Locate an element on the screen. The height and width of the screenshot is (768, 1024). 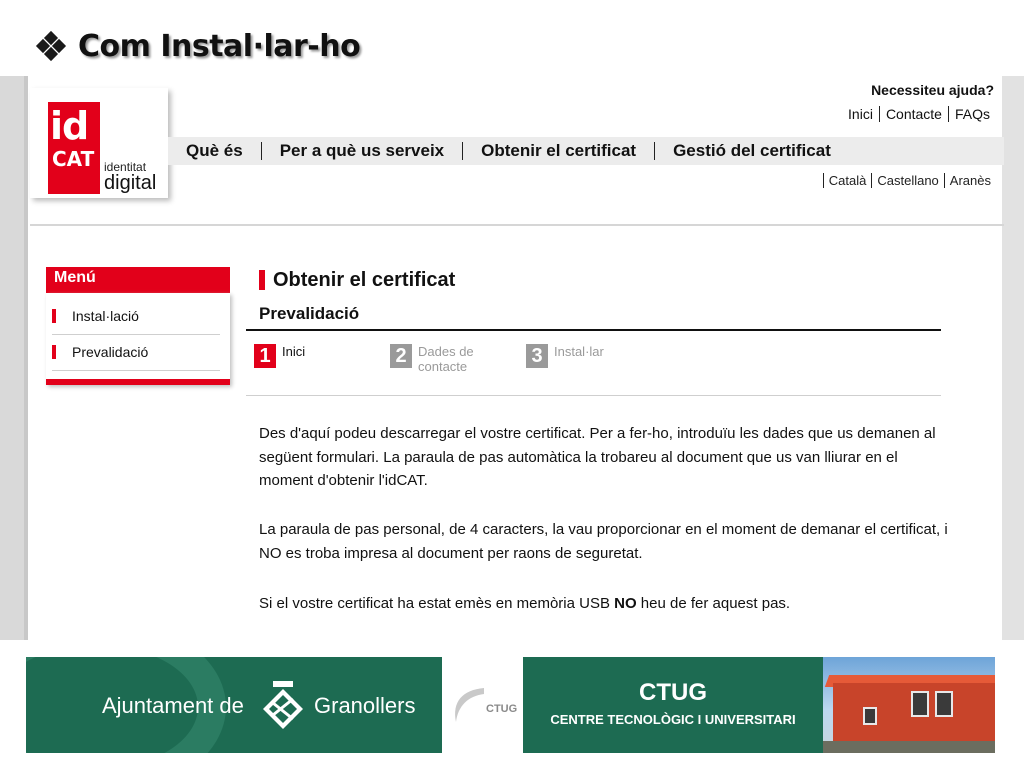
steps-rule is located at coordinates (593, 395).